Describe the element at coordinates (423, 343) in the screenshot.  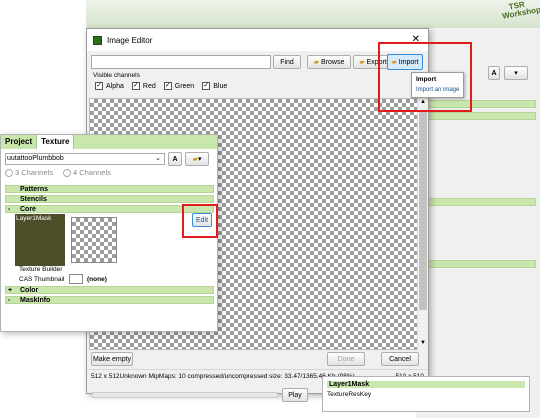
I see `scroll-down-icon: ▼` at that location.